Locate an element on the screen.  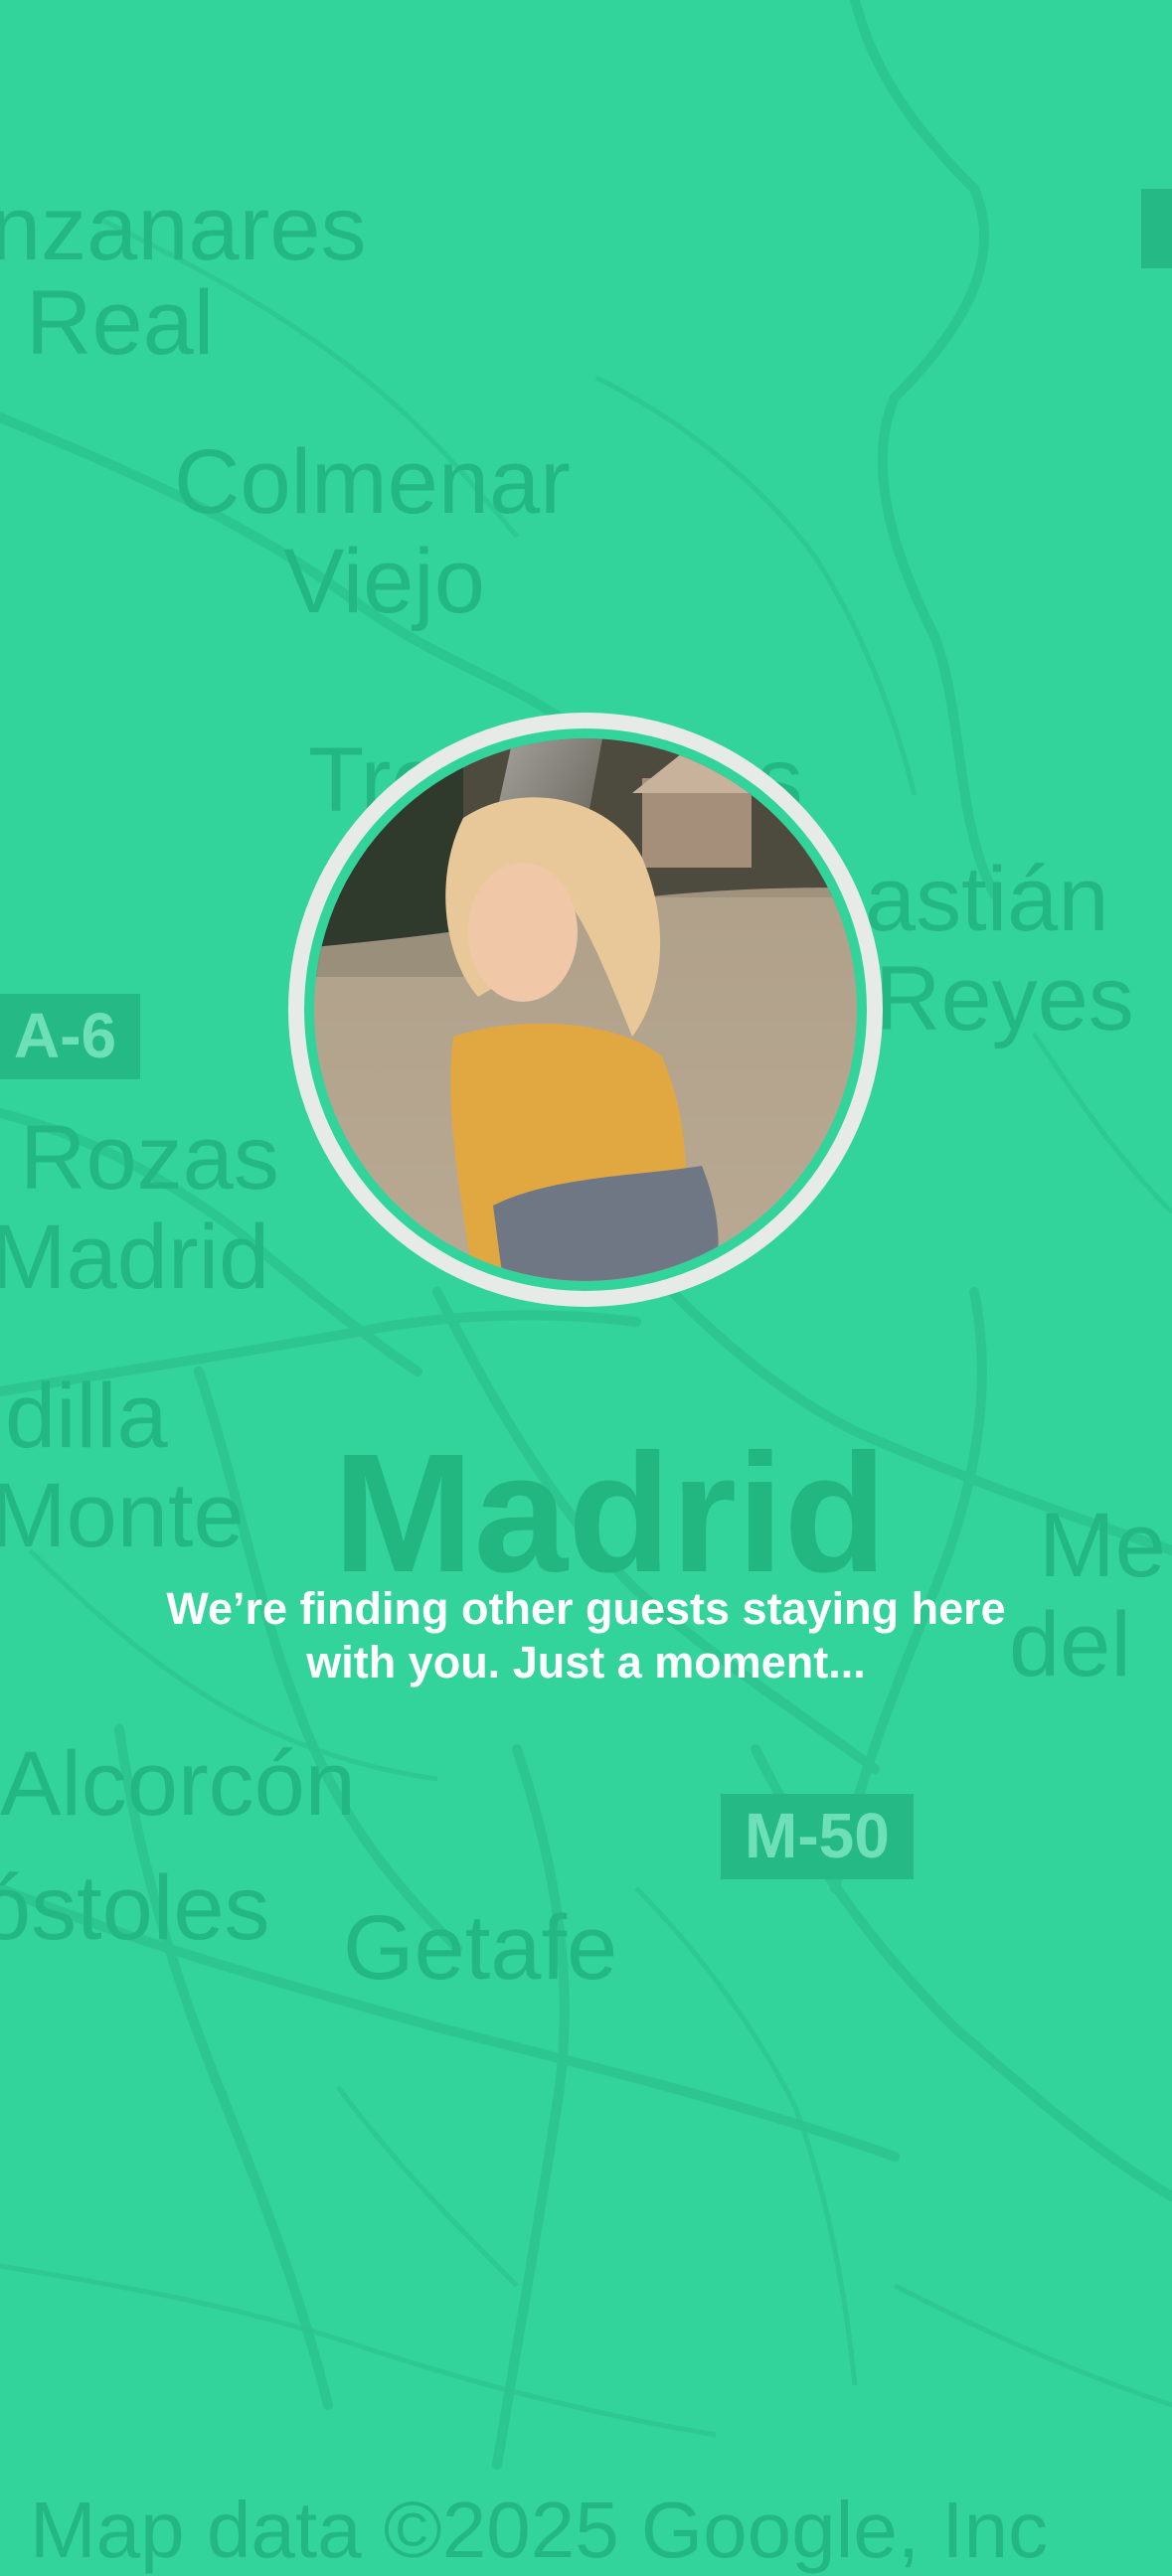
profile-photo-illustration is located at coordinates (585, 1009).